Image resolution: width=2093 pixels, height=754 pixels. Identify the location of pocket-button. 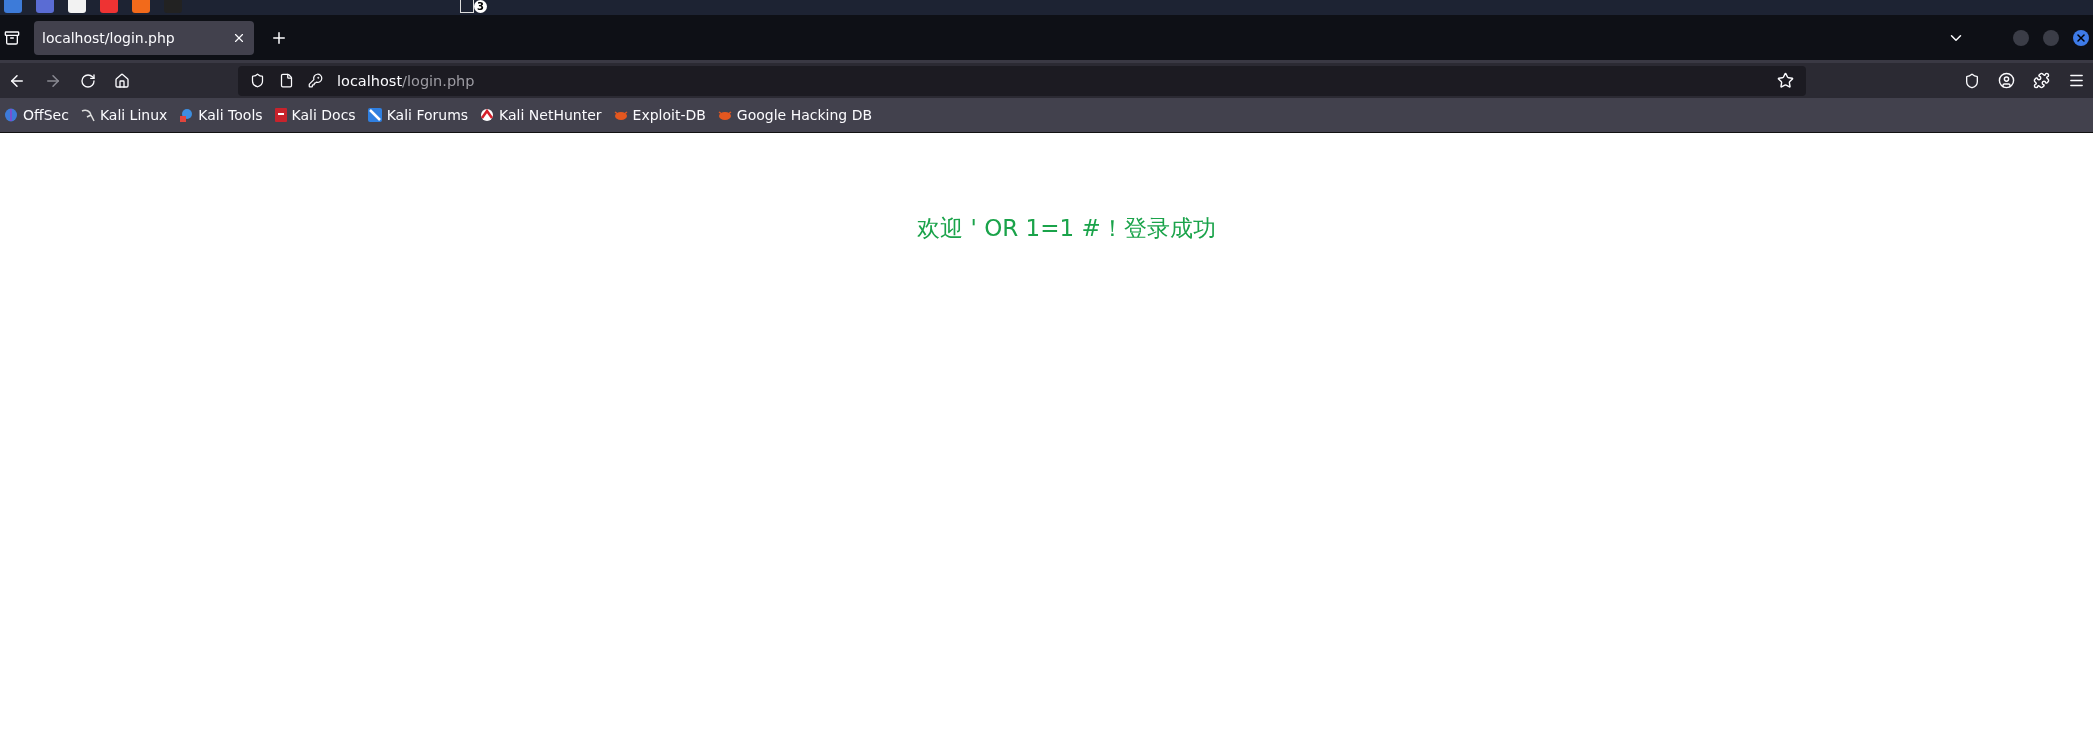
(1972, 80).